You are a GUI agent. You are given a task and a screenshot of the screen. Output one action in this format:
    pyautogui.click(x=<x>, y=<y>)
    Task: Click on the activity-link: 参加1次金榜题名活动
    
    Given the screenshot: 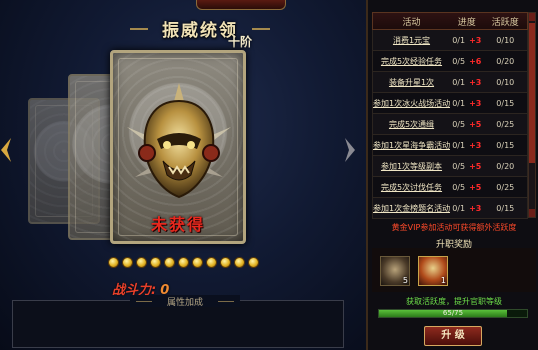 What is the action you would take?
    pyautogui.click(x=411, y=208)
    